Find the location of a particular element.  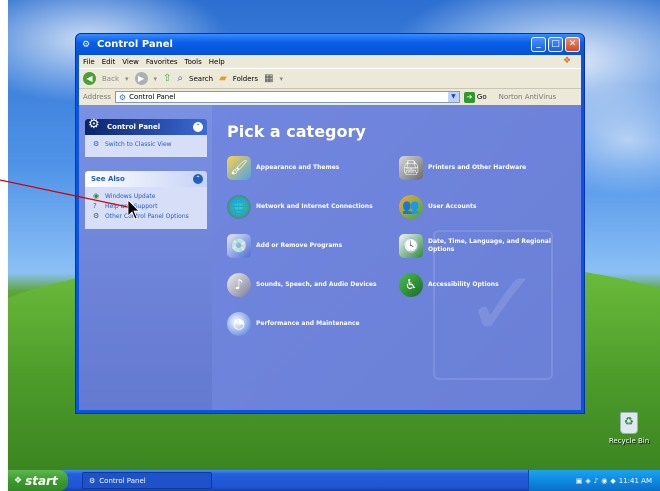

address-dropdown-icon: ▼ is located at coordinates (453, 97).